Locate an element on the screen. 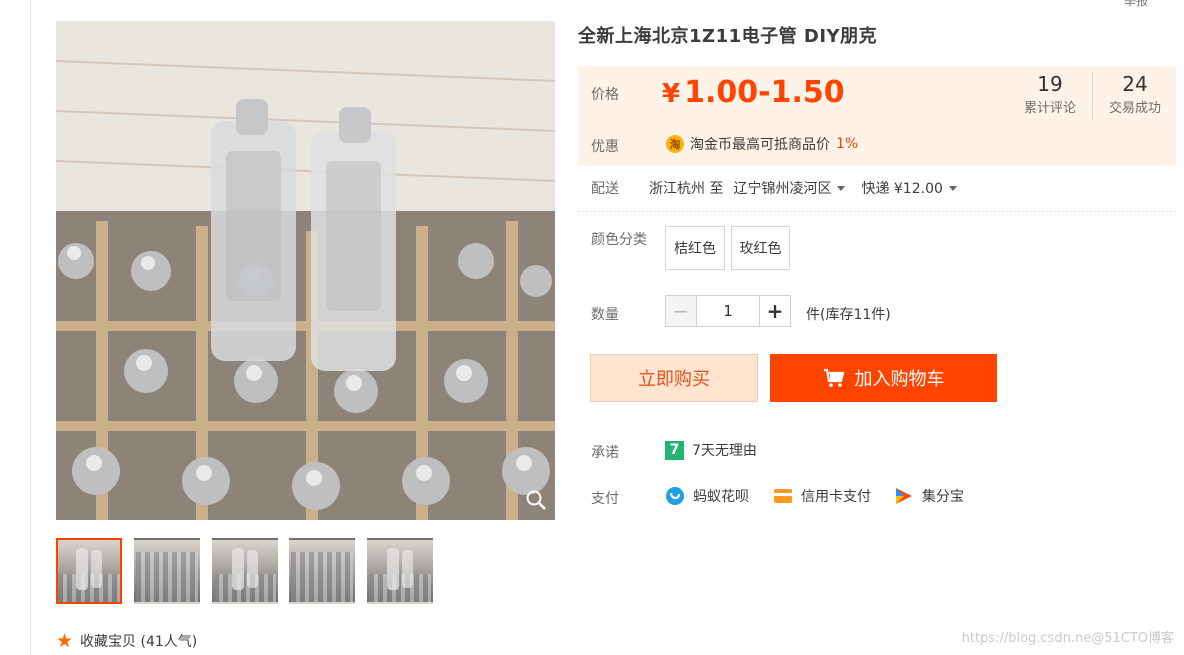 The width and height of the screenshot is (1184, 655). favorite-button: ★ 收藏宝贝 (41人气) is located at coordinates (126, 641).